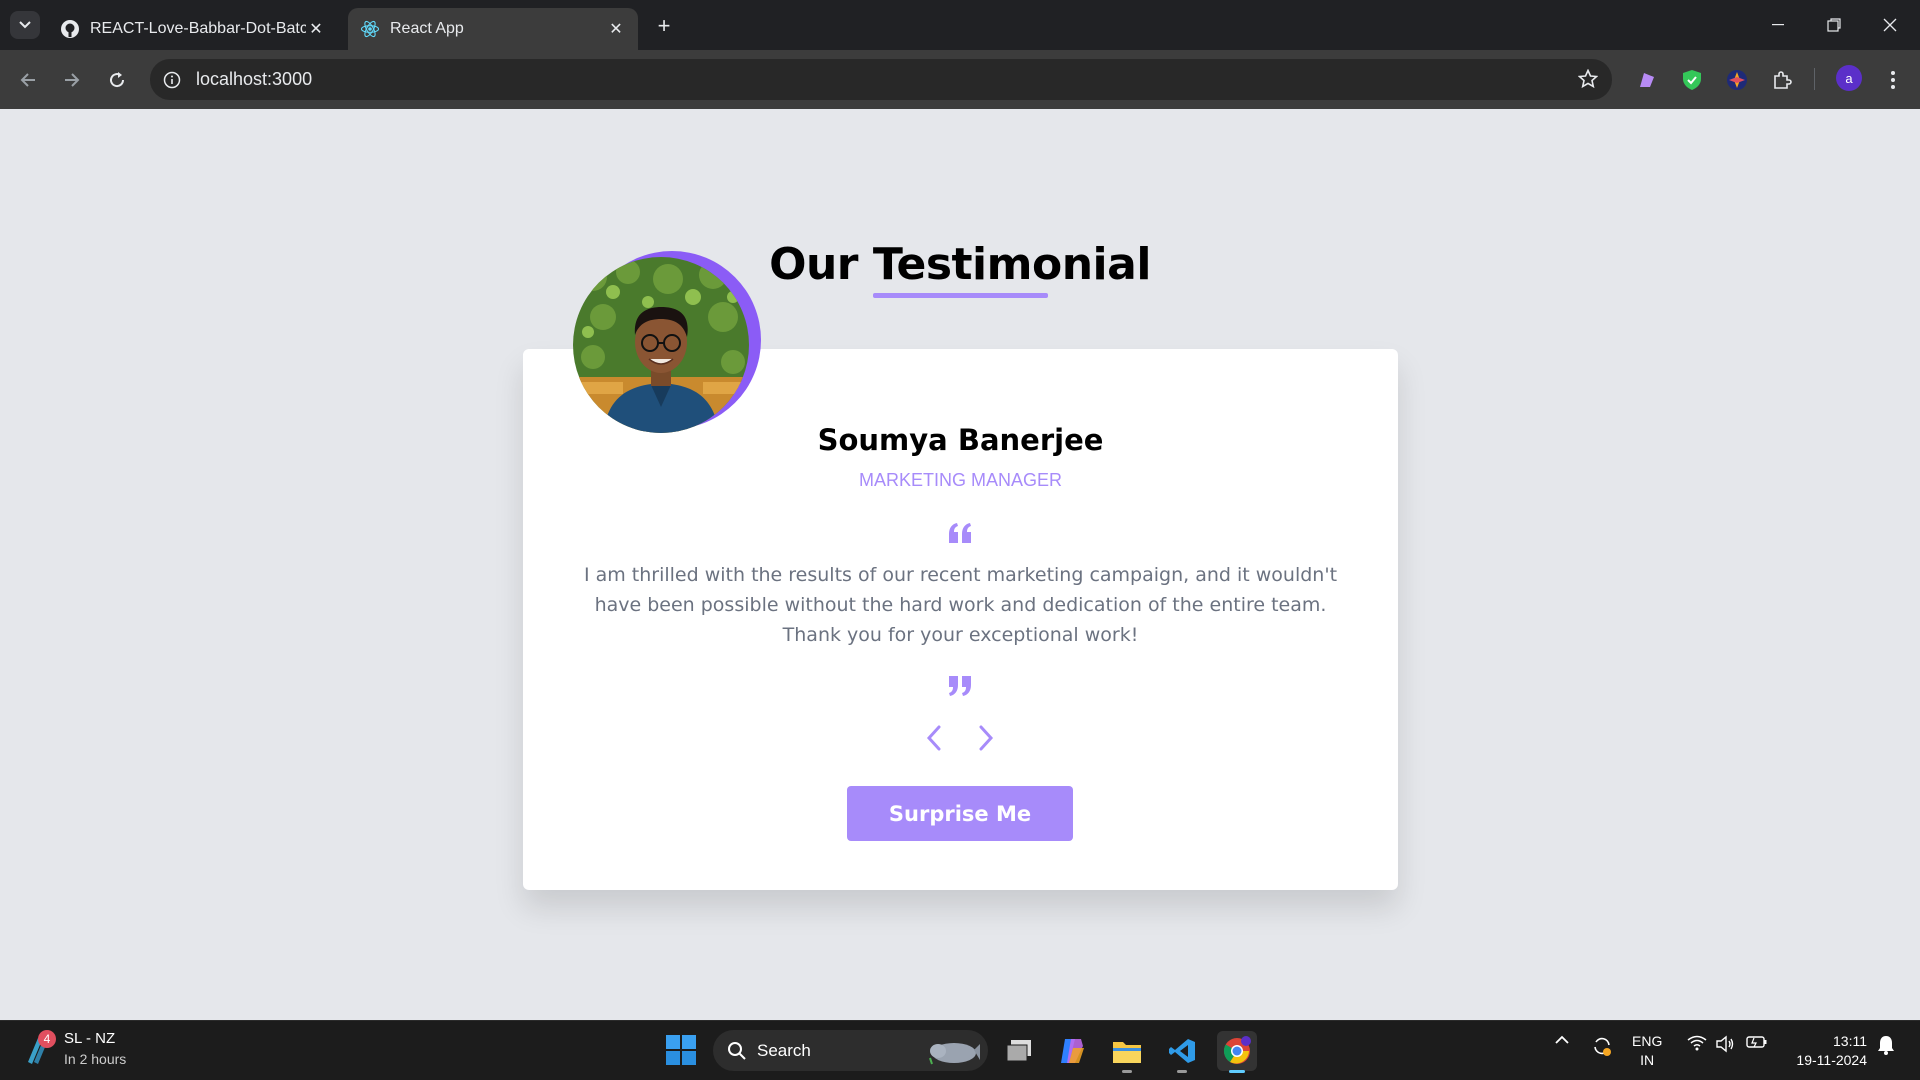 The width and height of the screenshot is (1920, 1080). What do you see at coordinates (784, 1050) in the screenshot?
I see `search-label: Search` at bounding box center [784, 1050].